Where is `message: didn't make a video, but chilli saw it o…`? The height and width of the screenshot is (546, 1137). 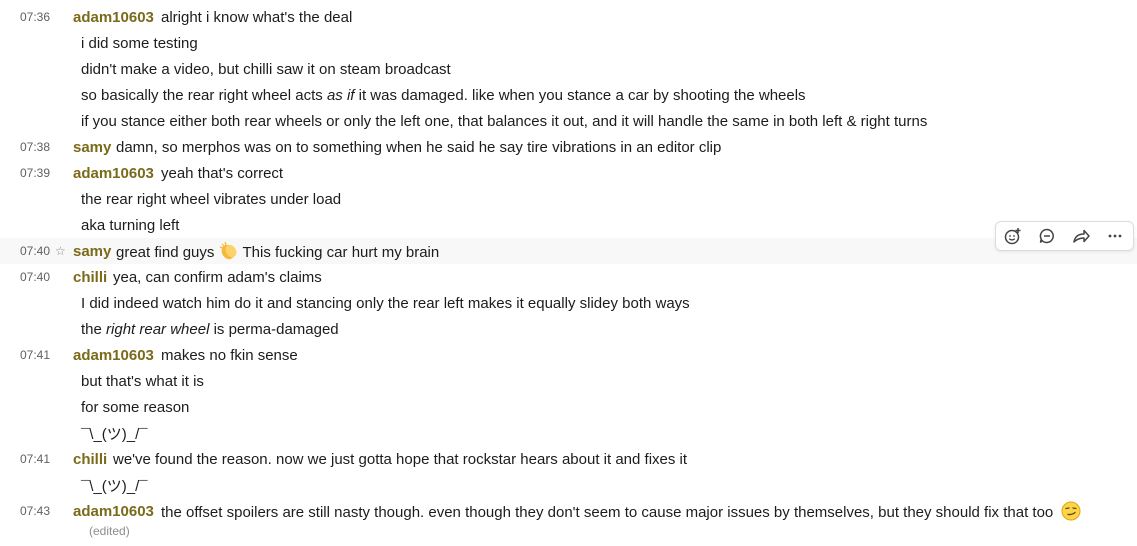 message: didn't make a video, but chilli saw it o… is located at coordinates (568, 69).